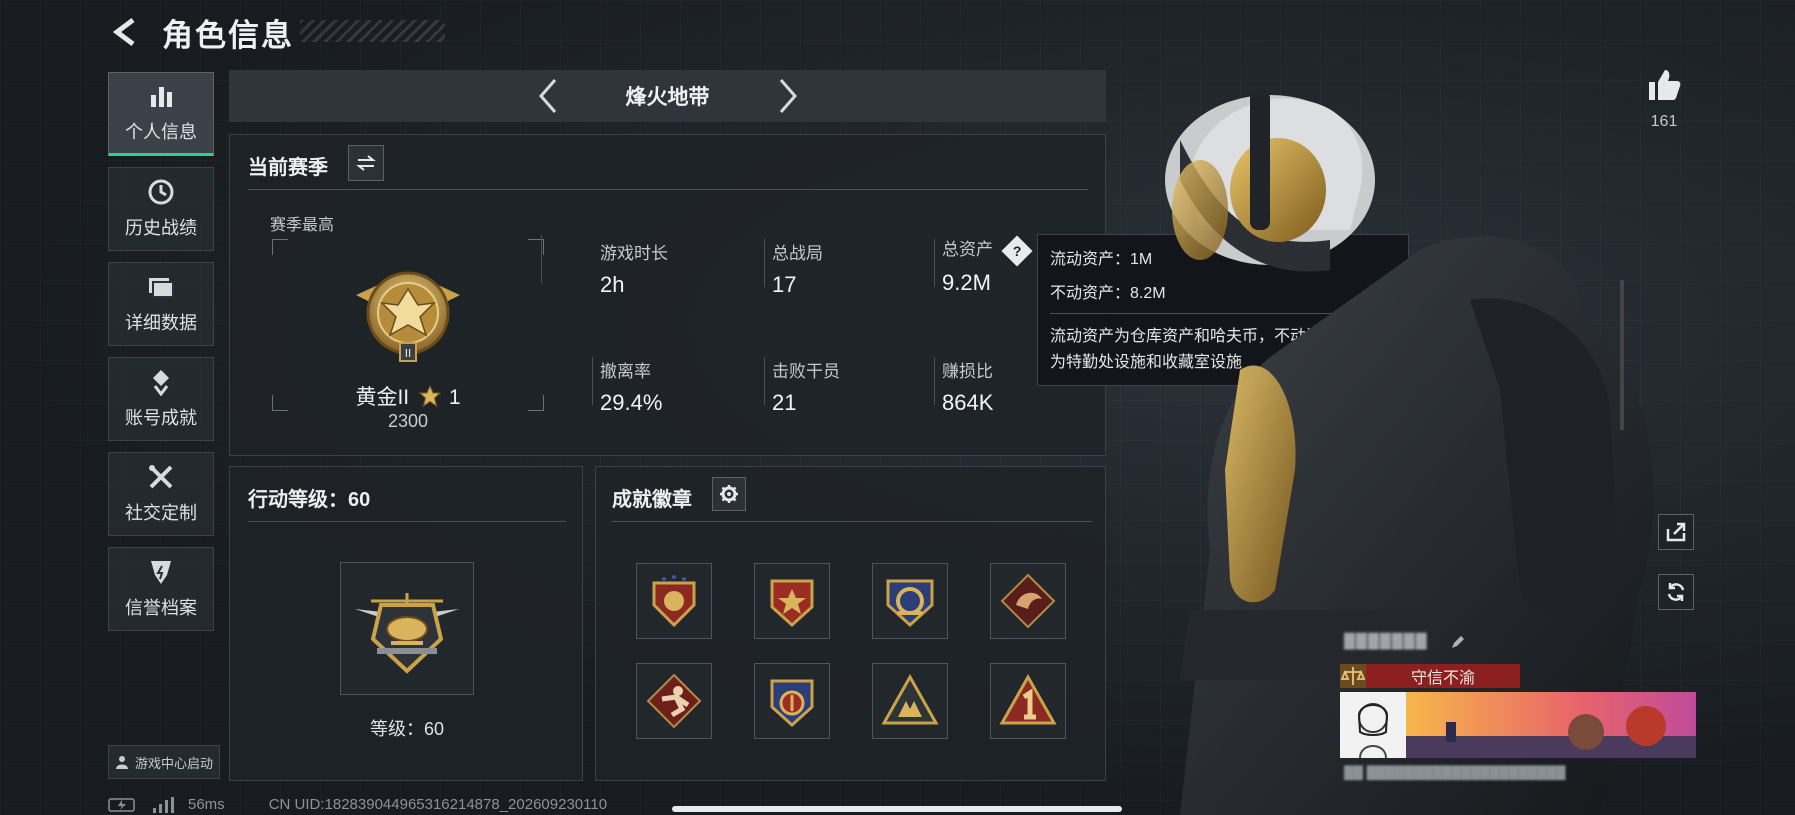  I want to click on level-text: 等级：60, so click(407, 729).